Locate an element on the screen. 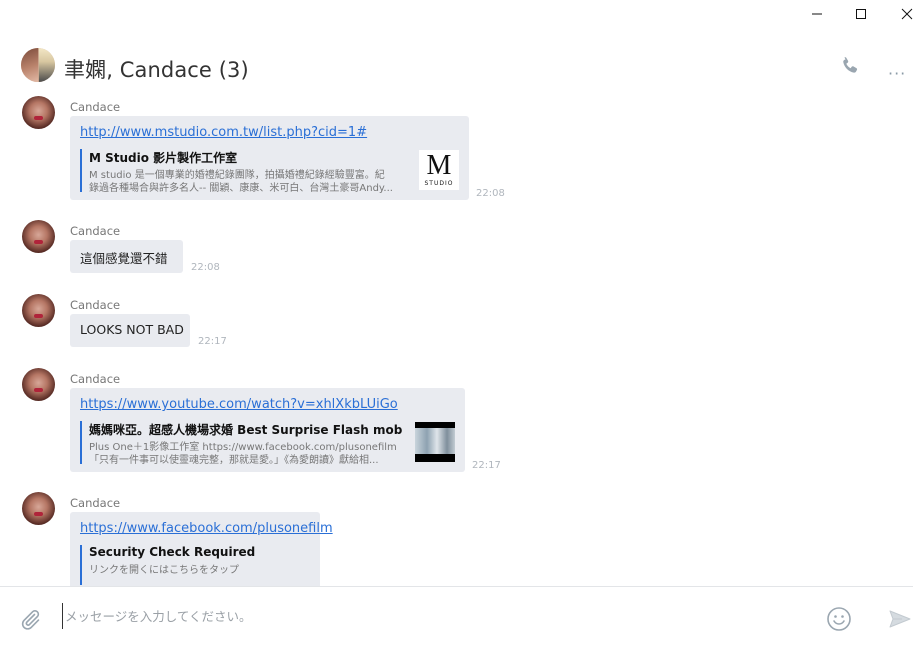 The image size is (913, 647). message-text: 這個感覺還不錯 is located at coordinates (124, 258).